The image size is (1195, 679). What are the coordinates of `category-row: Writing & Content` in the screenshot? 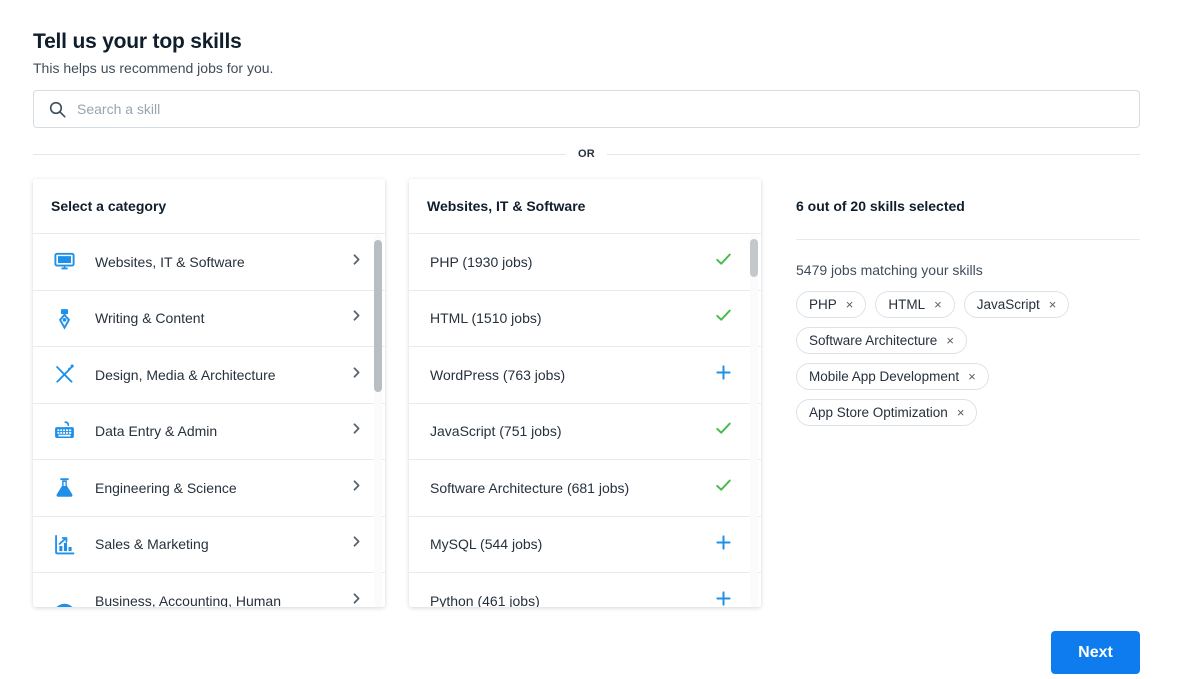 It's located at (209, 318).